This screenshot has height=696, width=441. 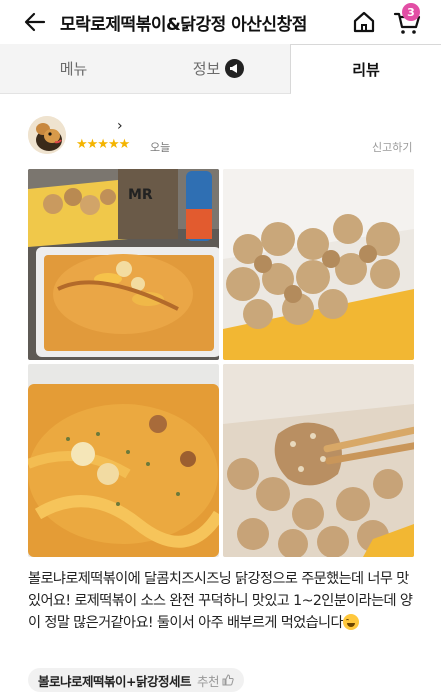 What do you see at coordinates (120, 126) in the screenshot?
I see `reviewer-chevron-icon: ›` at bounding box center [120, 126].